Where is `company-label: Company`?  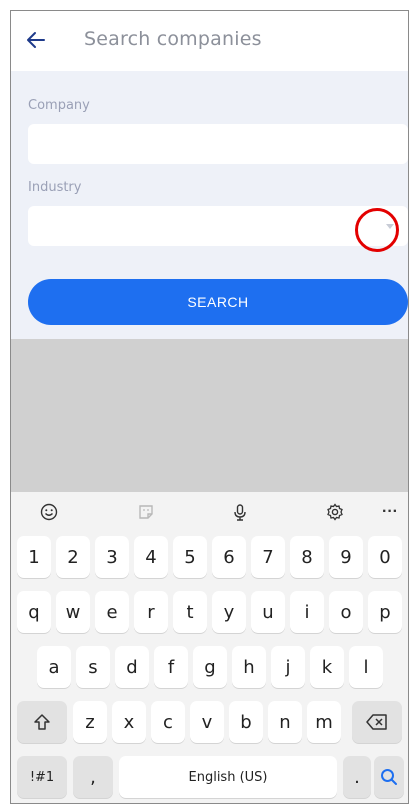
company-label: Company is located at coordinates (59, 105).